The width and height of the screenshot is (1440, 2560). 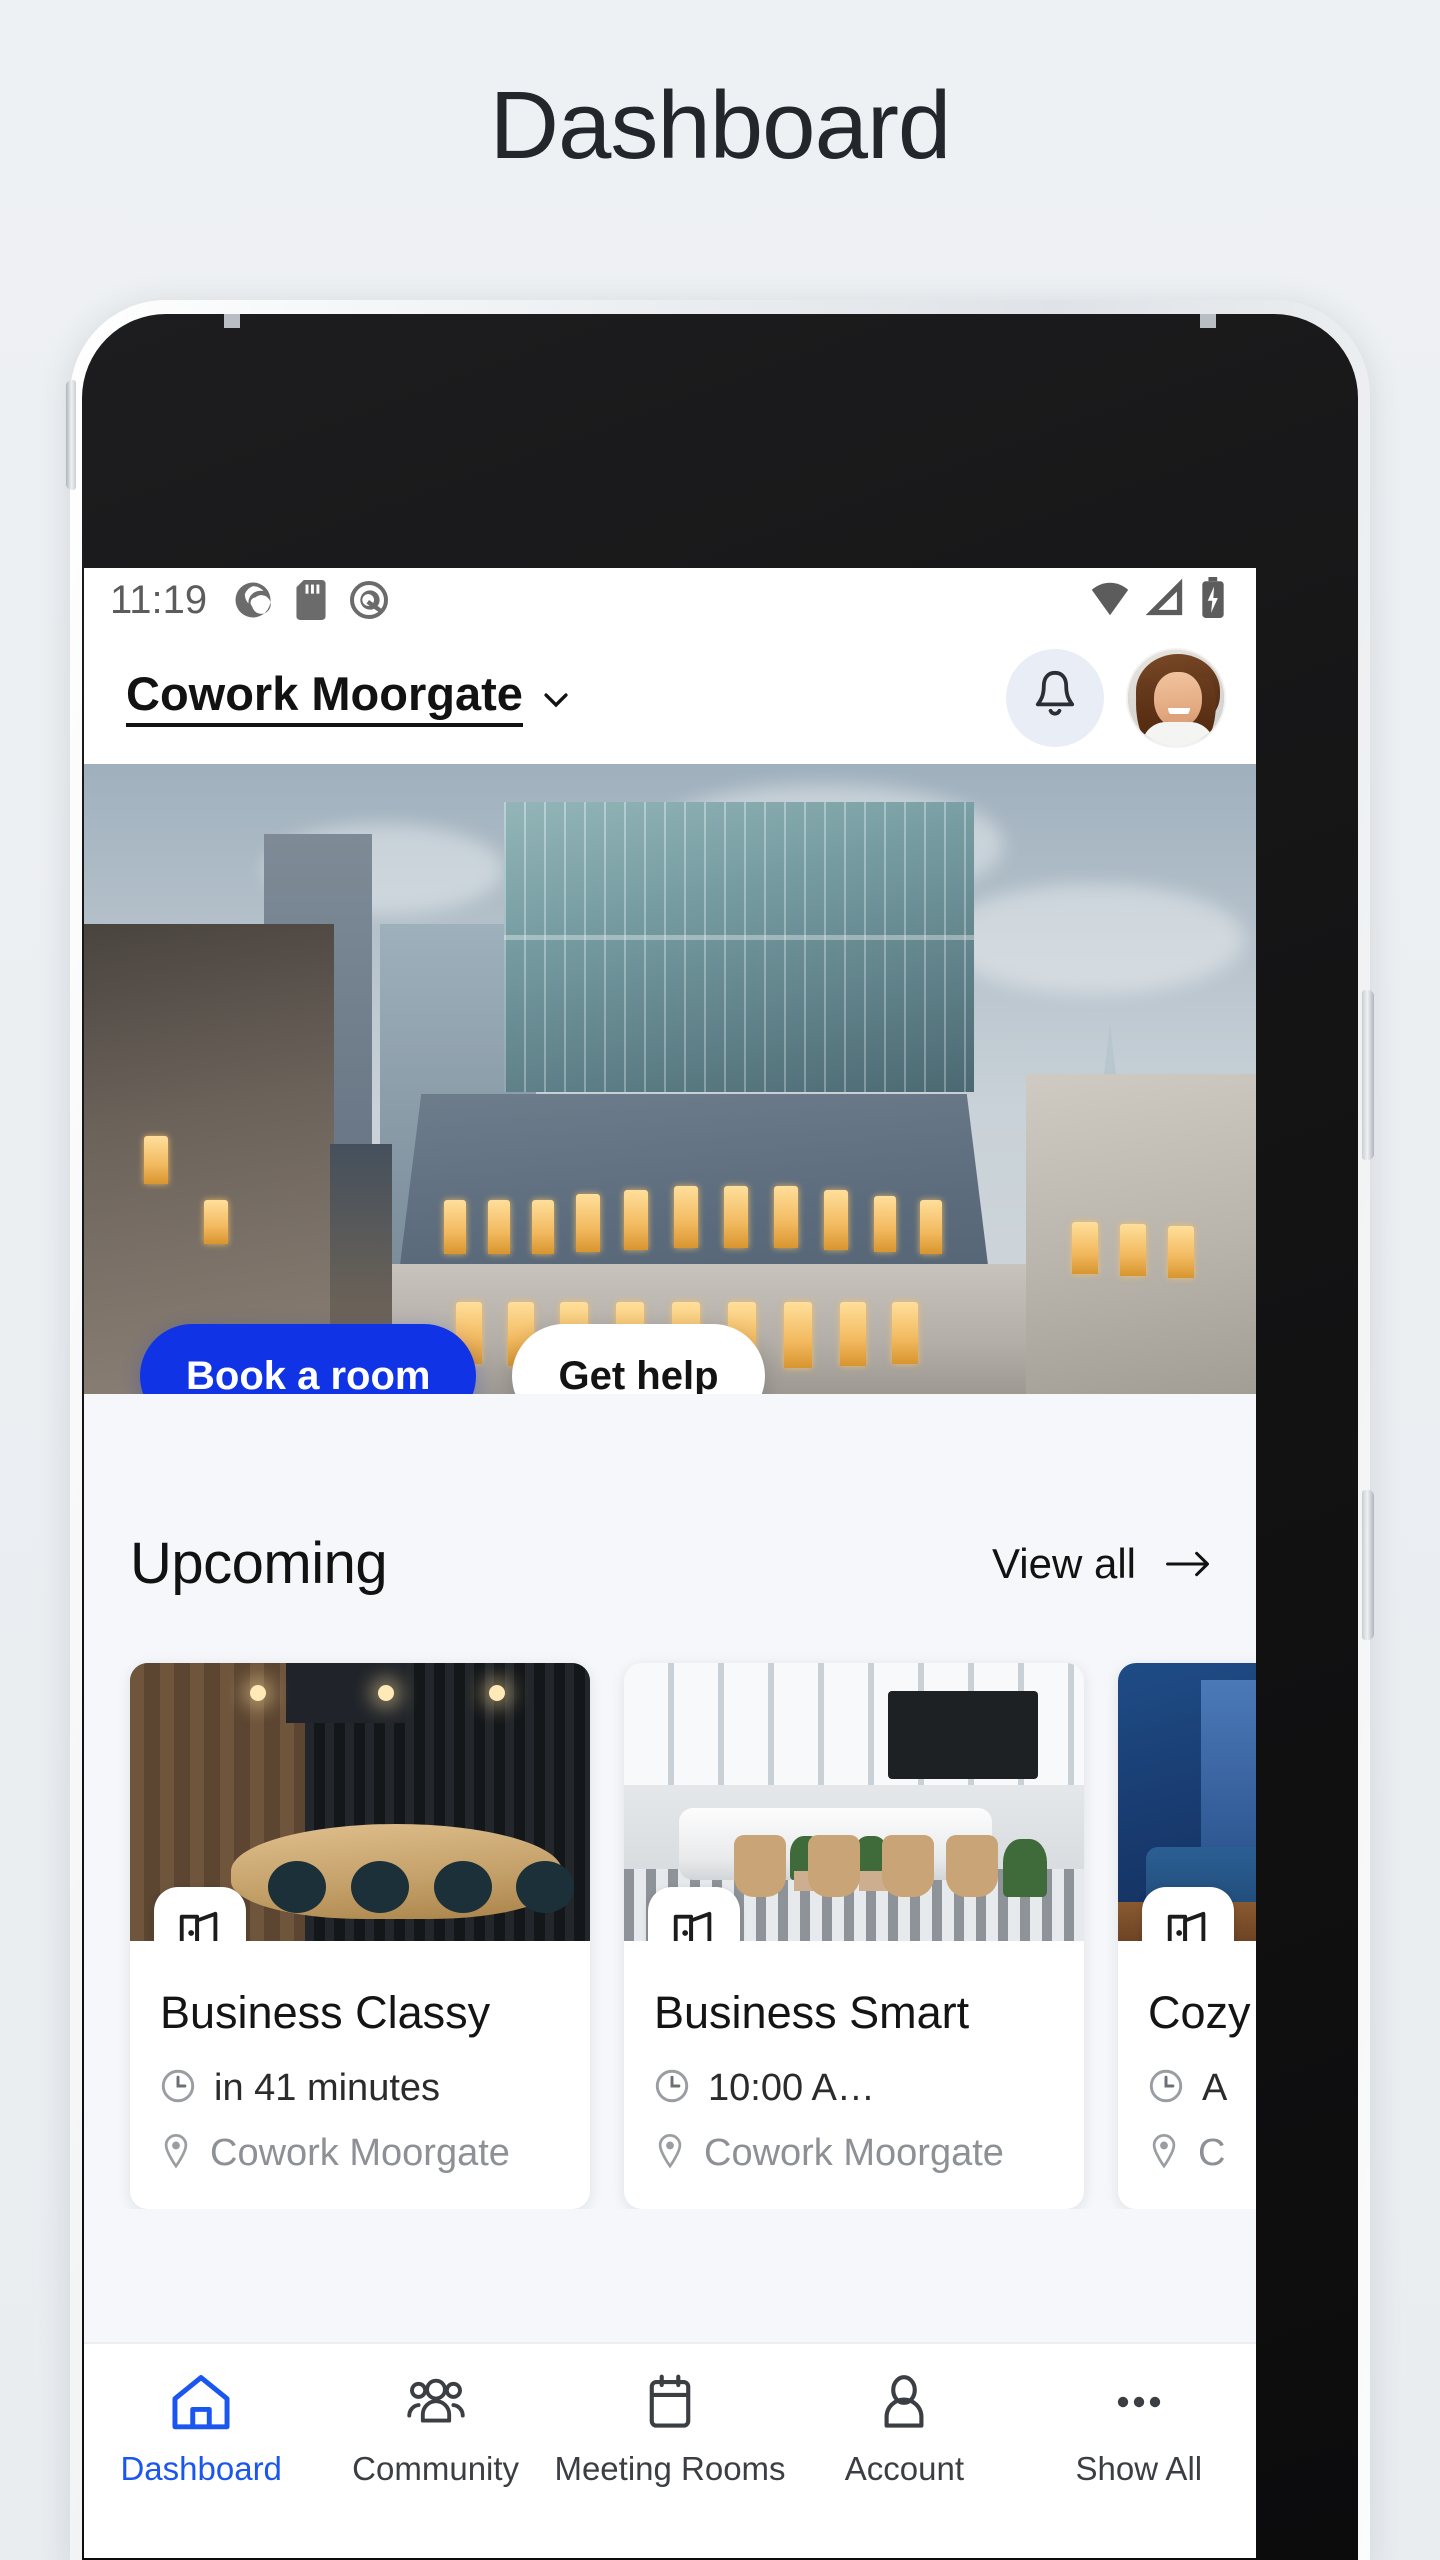 I want to click on card-time-row: A, so click(x=1202, y=2088).